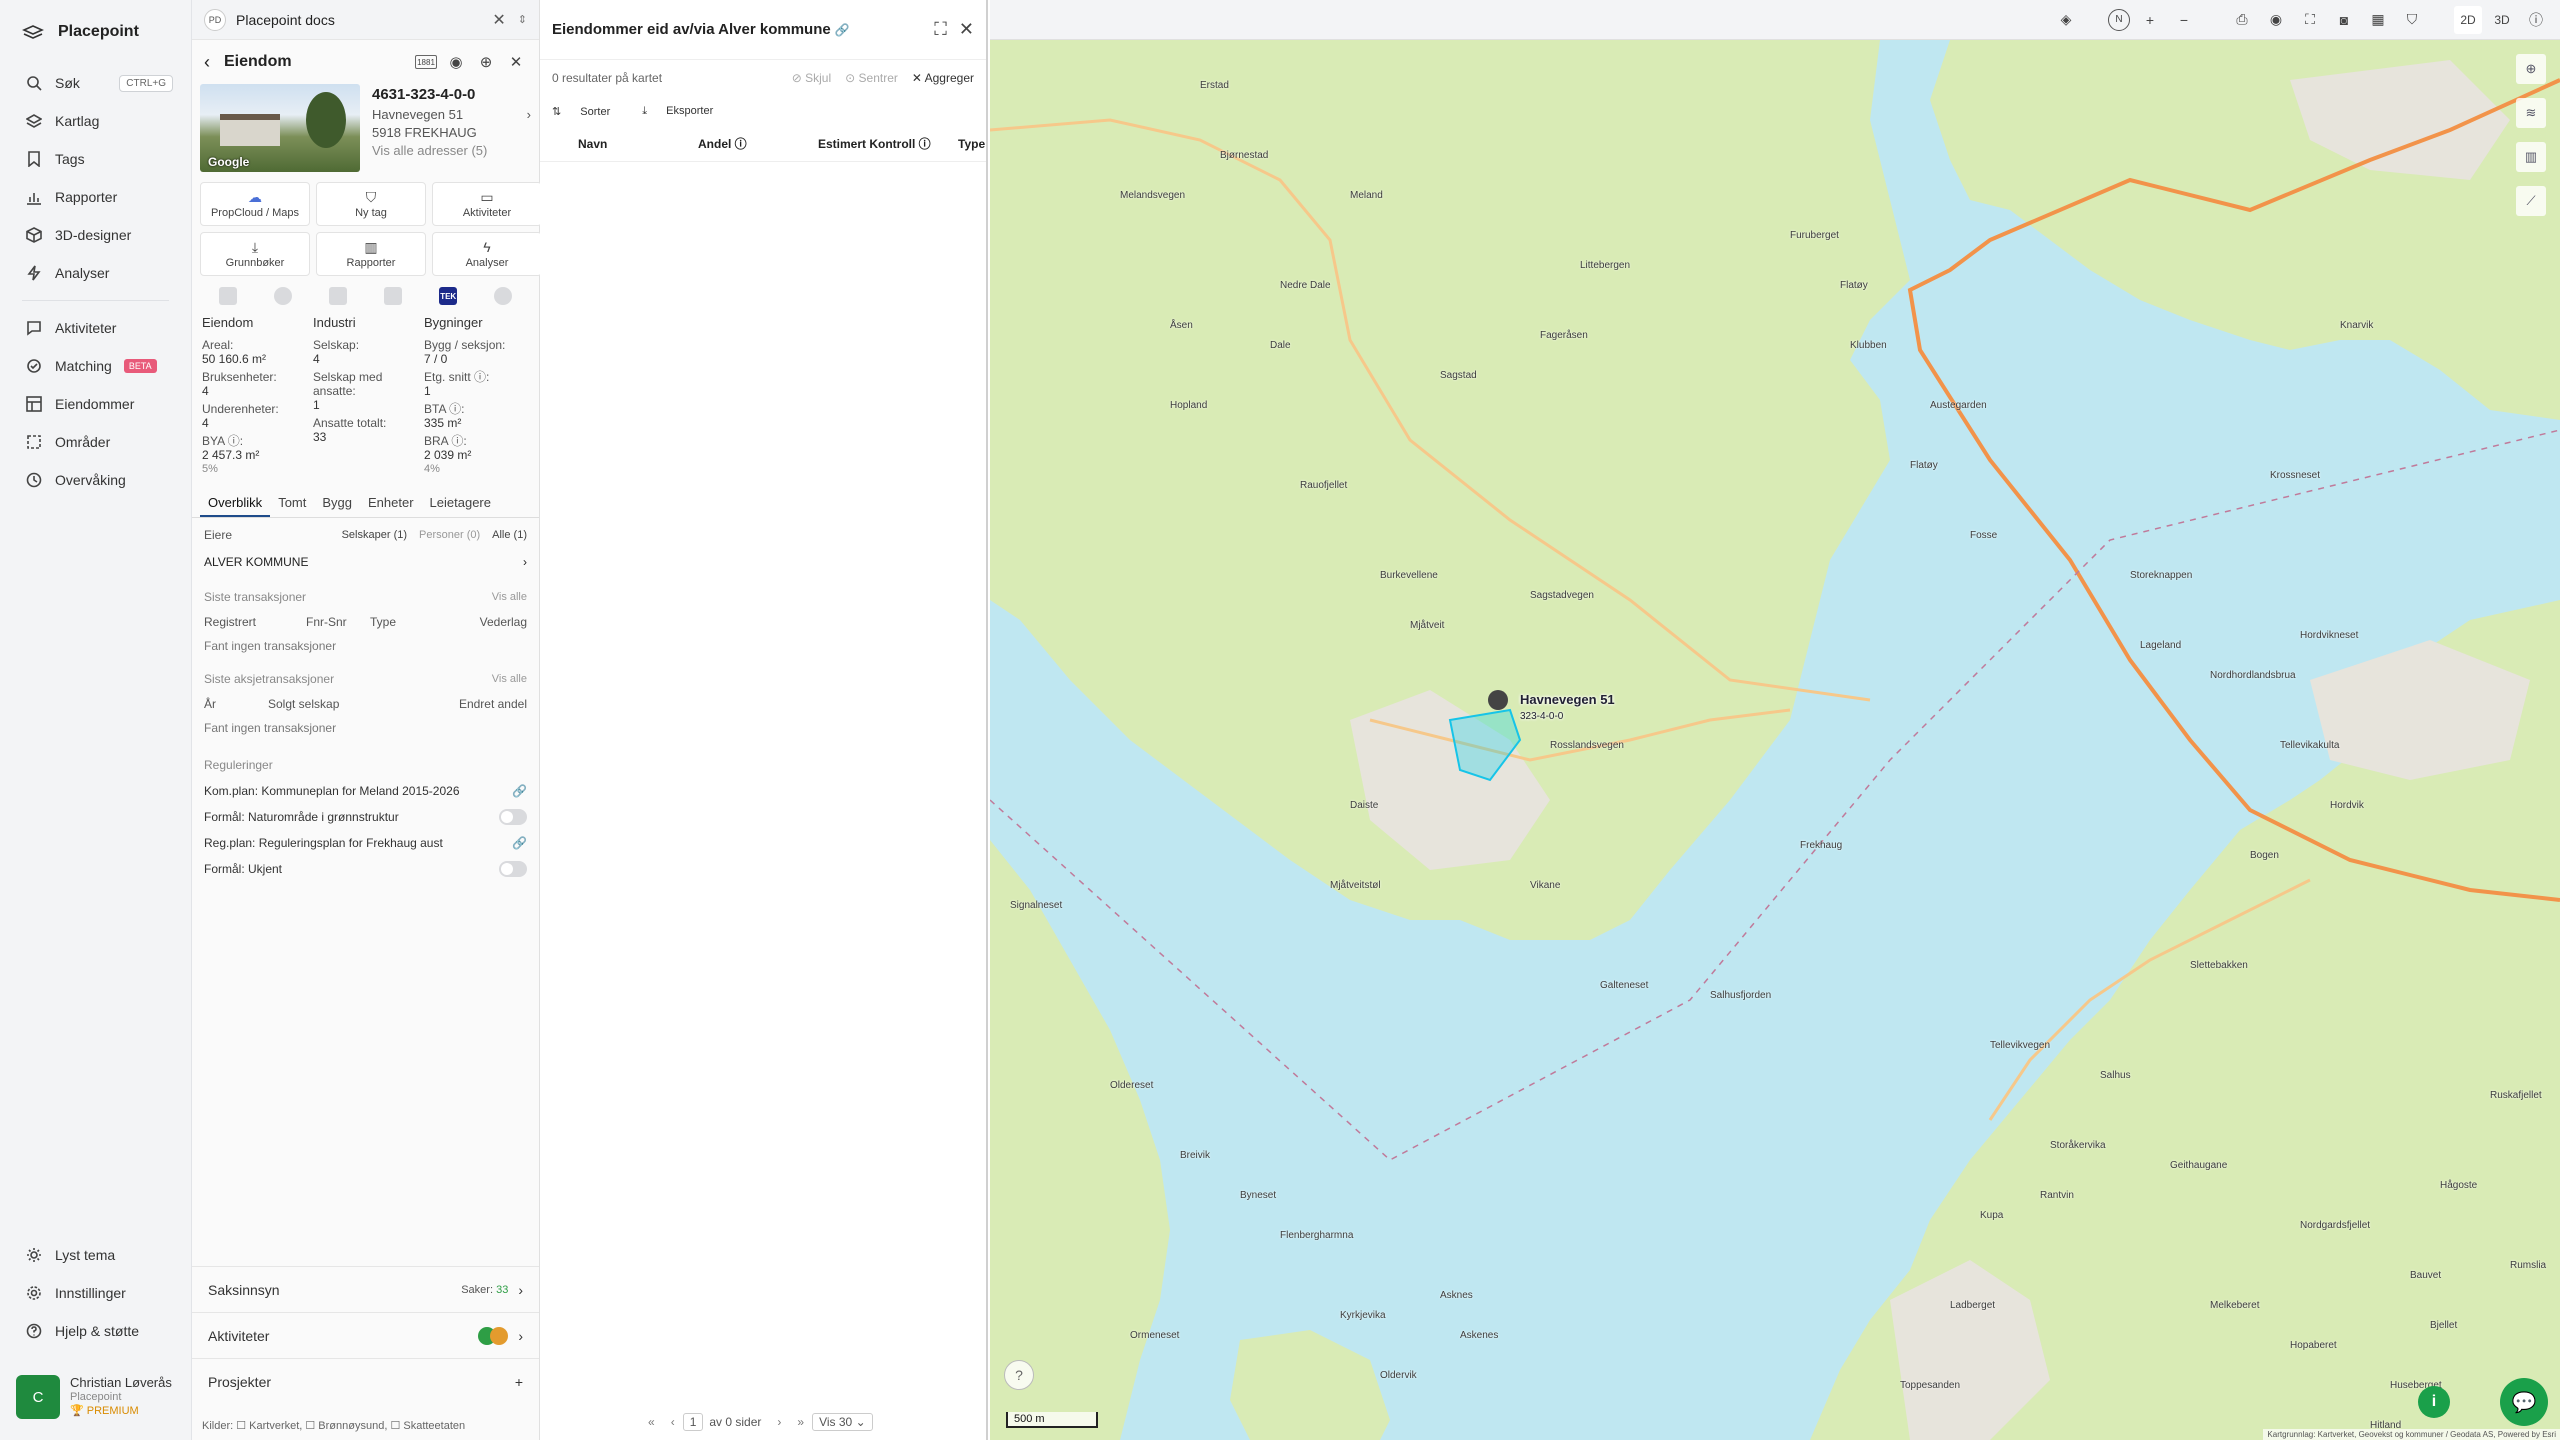 The image size is (2560, 1440). Describe the element at coordinates (2066, 20) in the screenshot. I see `layers-toggle-icon: ◈` at that location.